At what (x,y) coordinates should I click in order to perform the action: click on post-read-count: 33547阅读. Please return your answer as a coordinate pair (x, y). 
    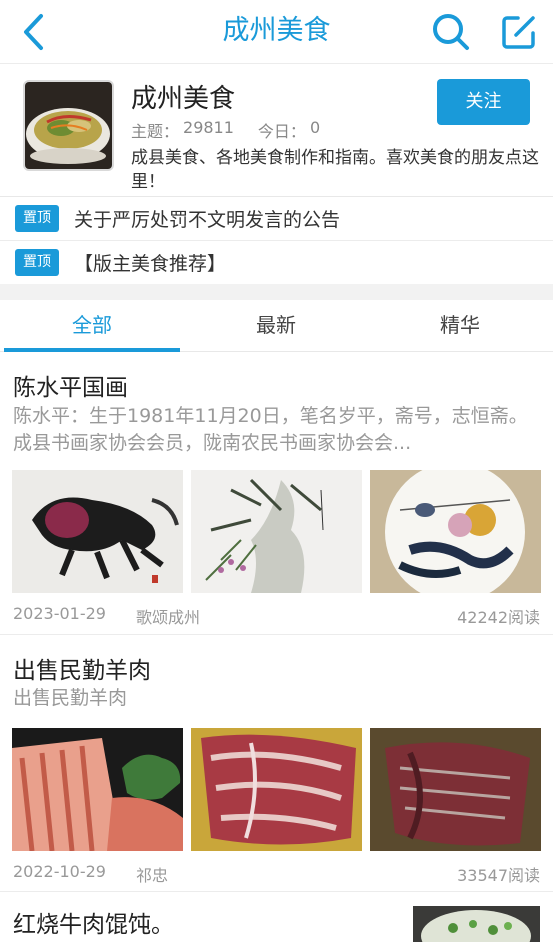
    Looking at the image, I should click on (498, 875).